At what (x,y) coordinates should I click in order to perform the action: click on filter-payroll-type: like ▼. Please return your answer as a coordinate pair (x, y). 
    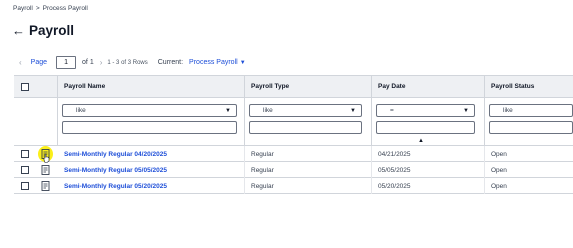
    Looking at the image, I should click on (308, 122).